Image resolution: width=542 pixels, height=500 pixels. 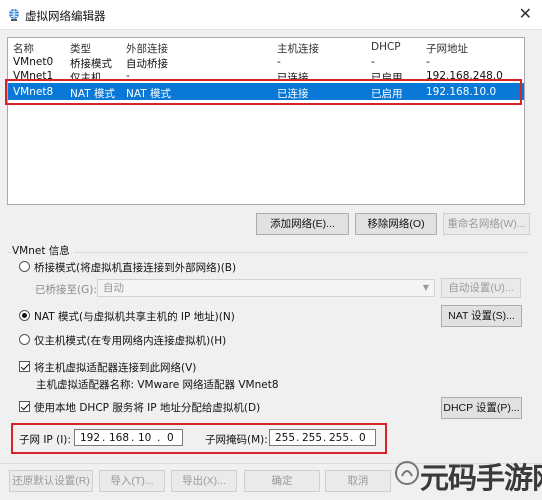 I want to click on host-only-label: 仅主机模式(在专用网络内连接虚拟机)(H), so click(x=130, y=340).